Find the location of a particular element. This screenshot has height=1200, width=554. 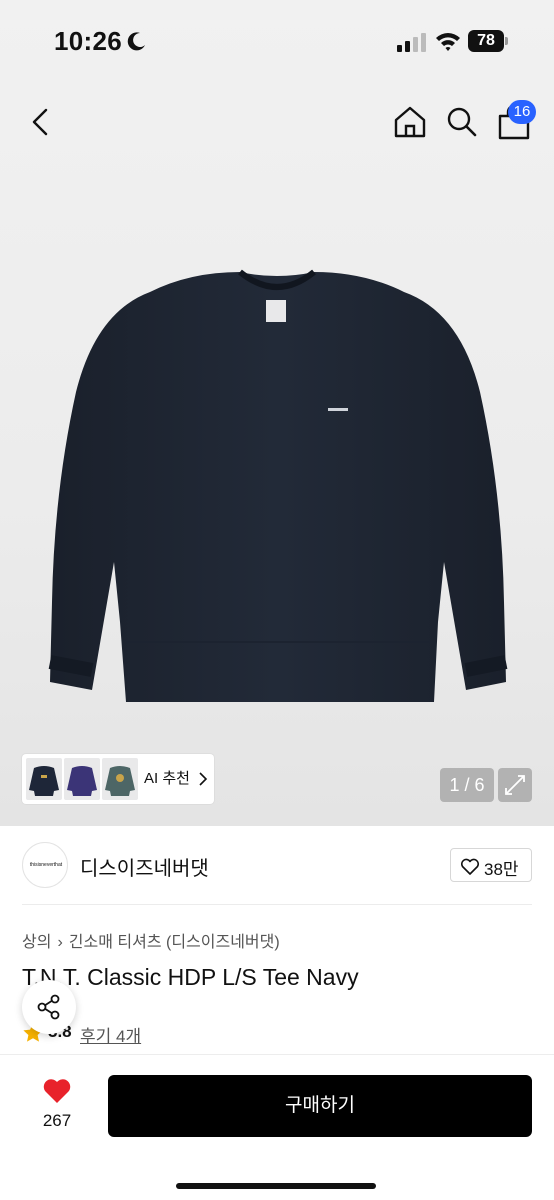

expand-button is located at coordinates (515, 785).